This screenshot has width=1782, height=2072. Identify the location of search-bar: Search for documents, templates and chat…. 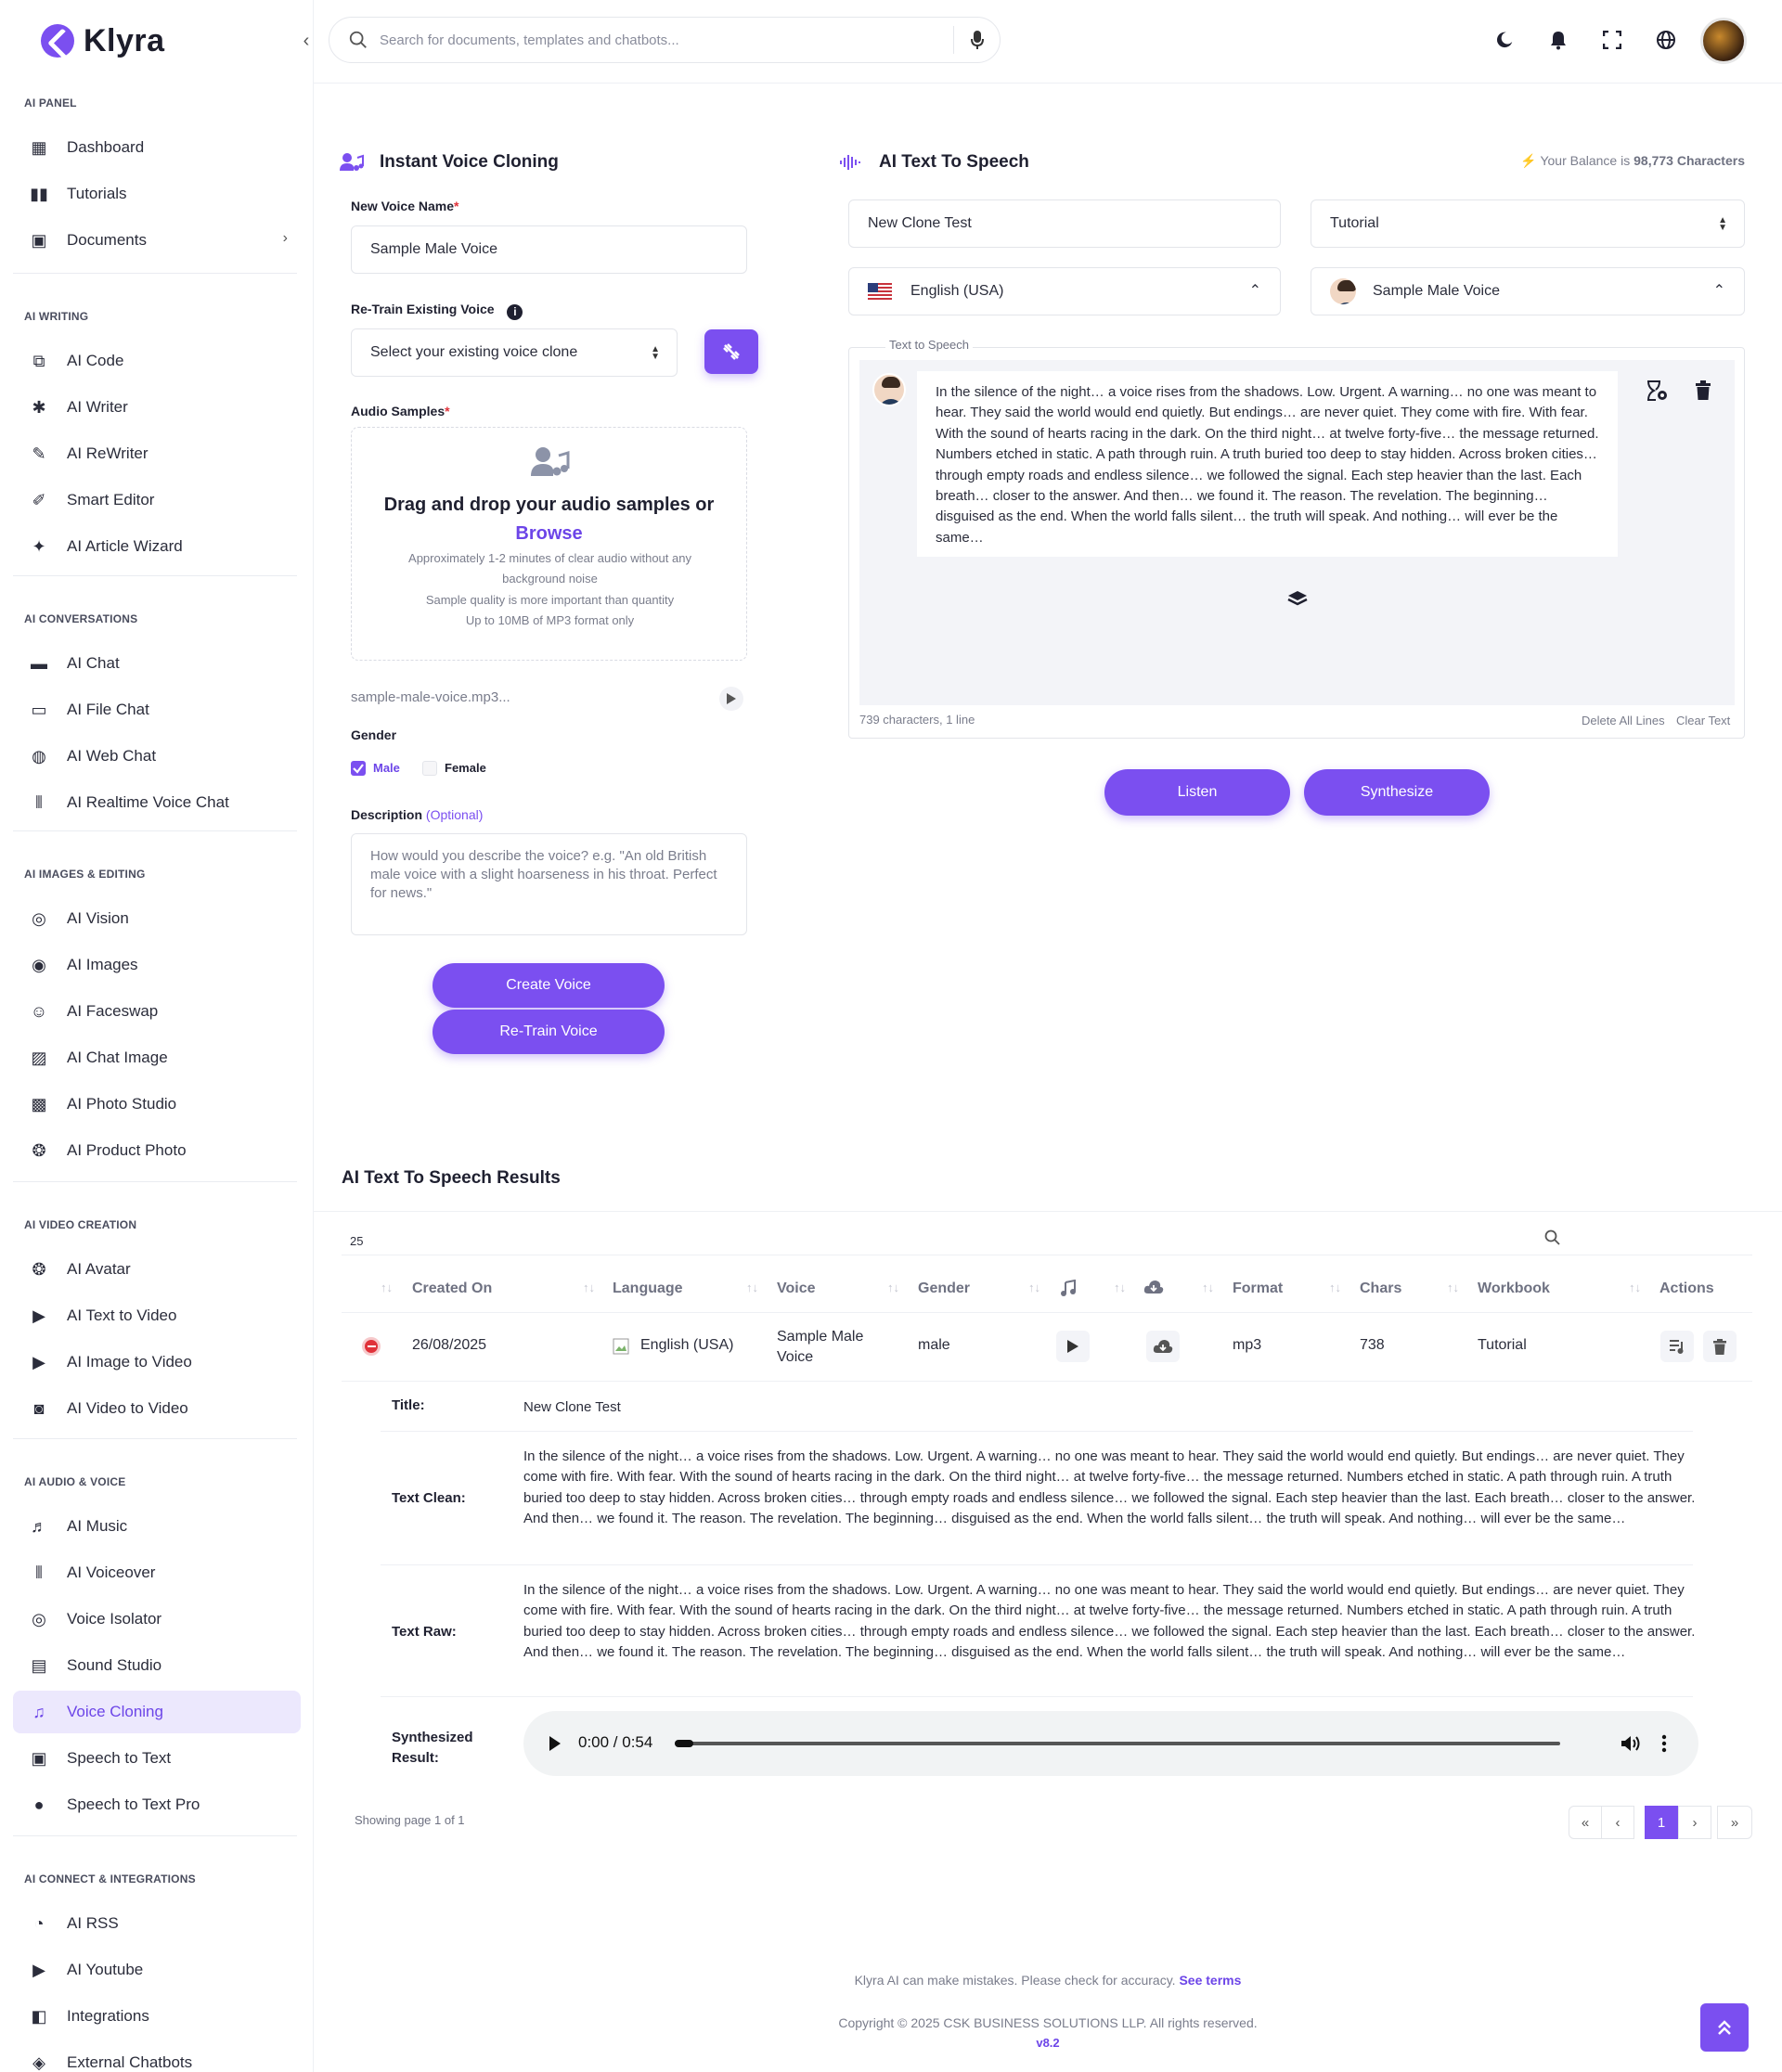
(665, 40).